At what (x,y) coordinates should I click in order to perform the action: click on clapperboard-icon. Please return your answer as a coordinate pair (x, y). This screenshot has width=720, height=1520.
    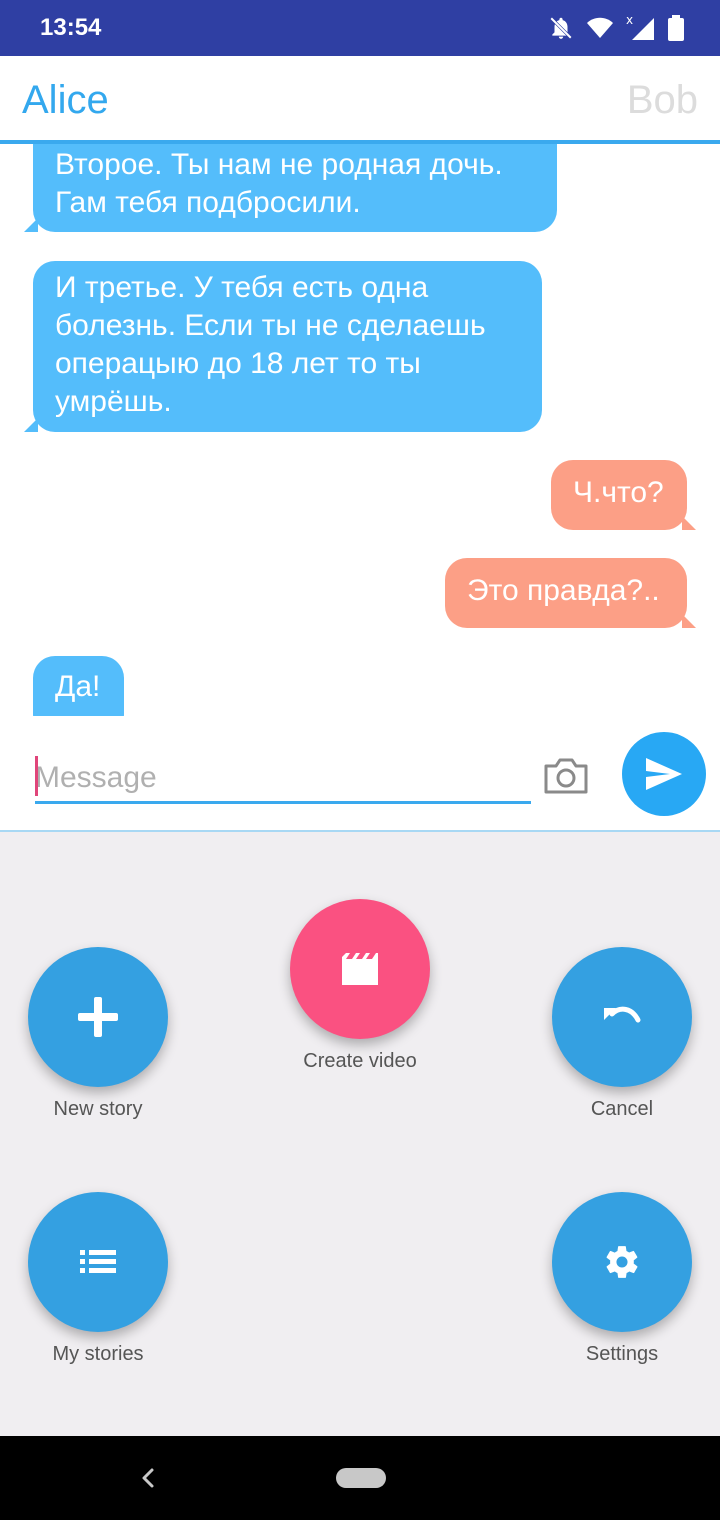
    Looking at the image, I should click on (360, 969).